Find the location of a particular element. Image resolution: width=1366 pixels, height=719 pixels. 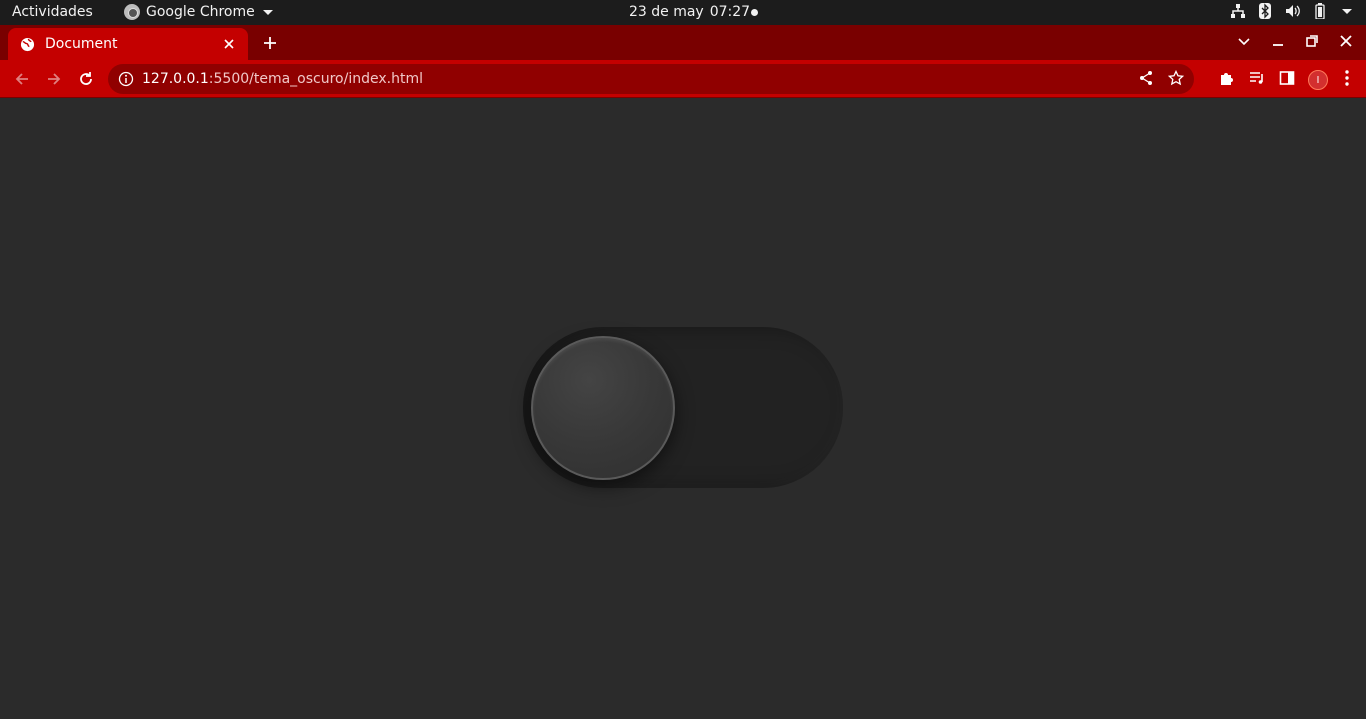

close-window-button is located at coordinates (1346, 41).